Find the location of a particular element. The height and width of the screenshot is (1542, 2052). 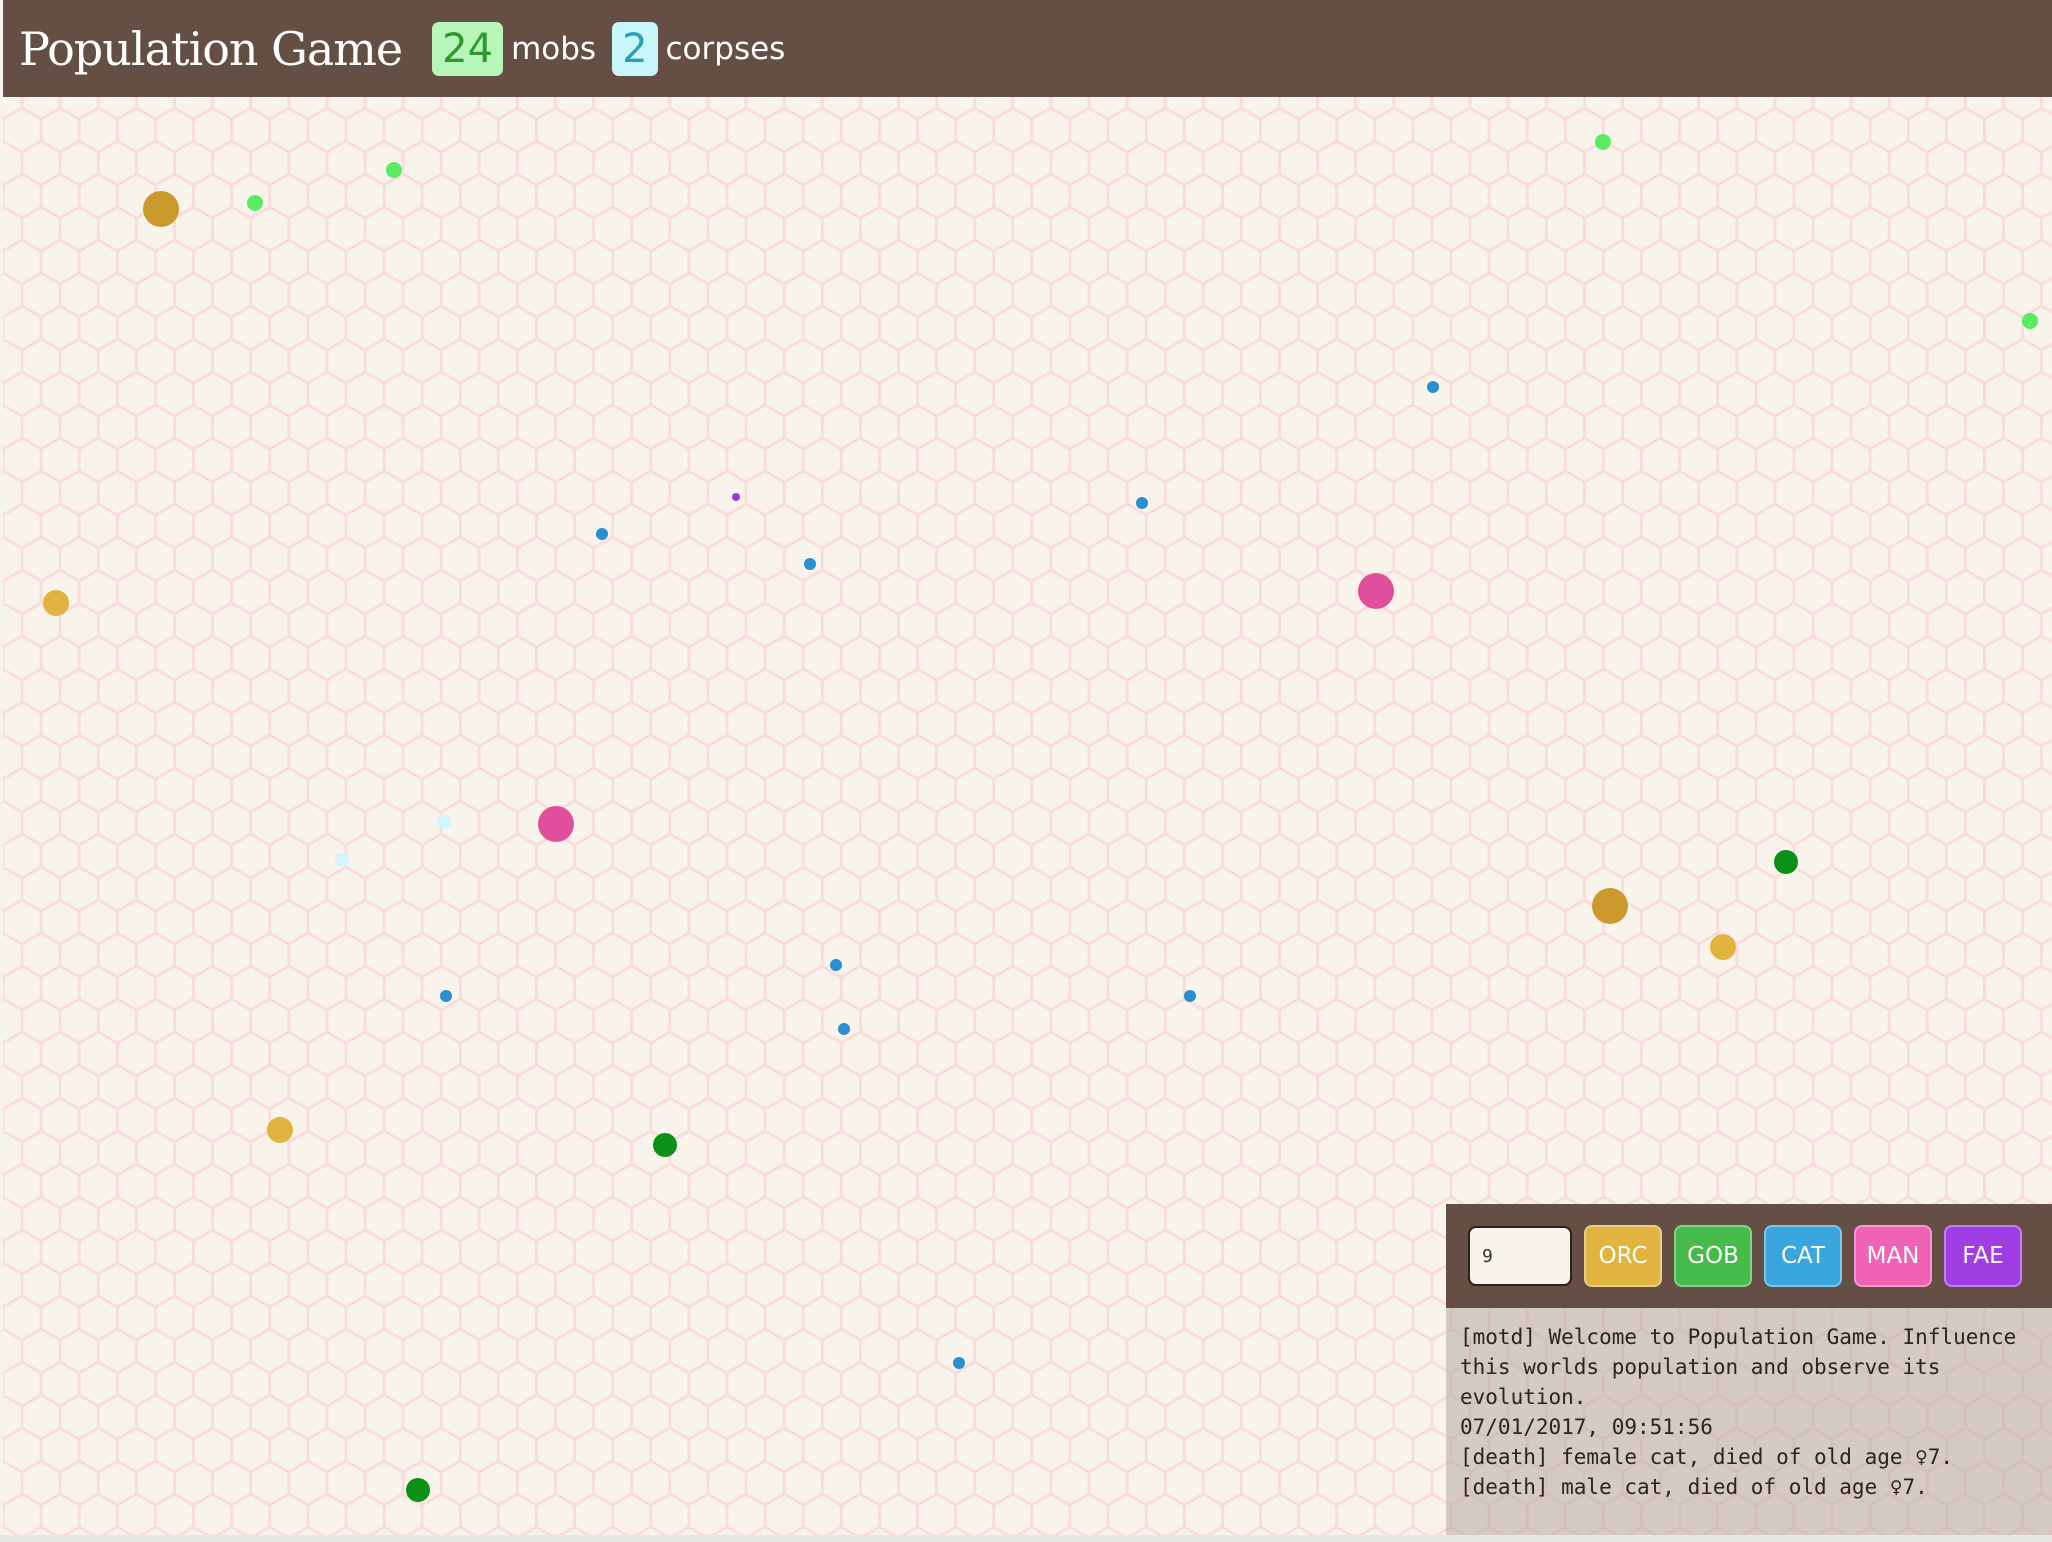

spawn-count-input is located at coordinates (1520, 1256).